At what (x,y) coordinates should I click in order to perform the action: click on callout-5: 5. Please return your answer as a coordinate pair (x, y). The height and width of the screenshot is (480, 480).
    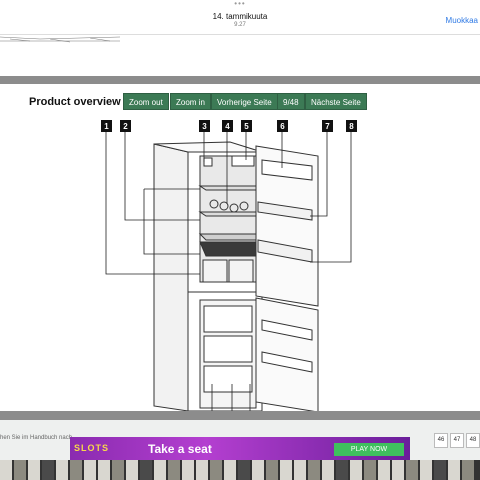
    Looking at the image, I should click on (246, 126).